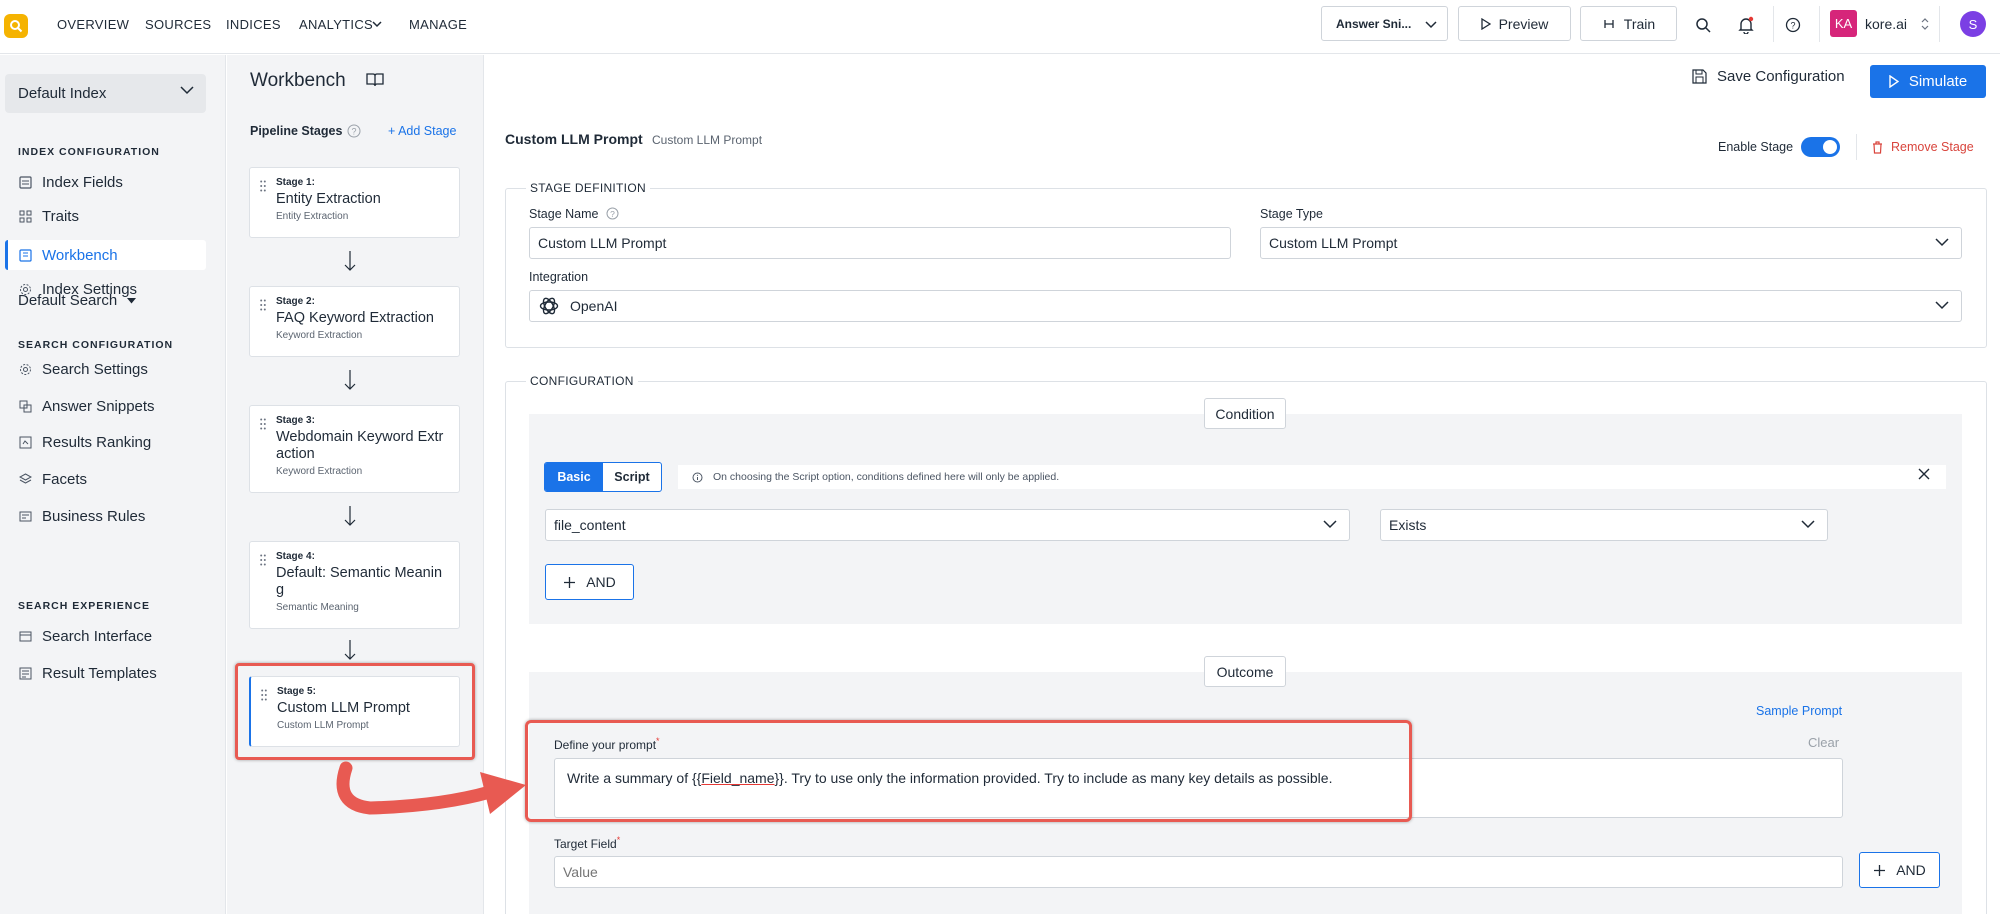 The width and height of the screenshot is (2000, 914). I want to click on sidebar-item-search-interface: Search Interface, so click(105, 636).